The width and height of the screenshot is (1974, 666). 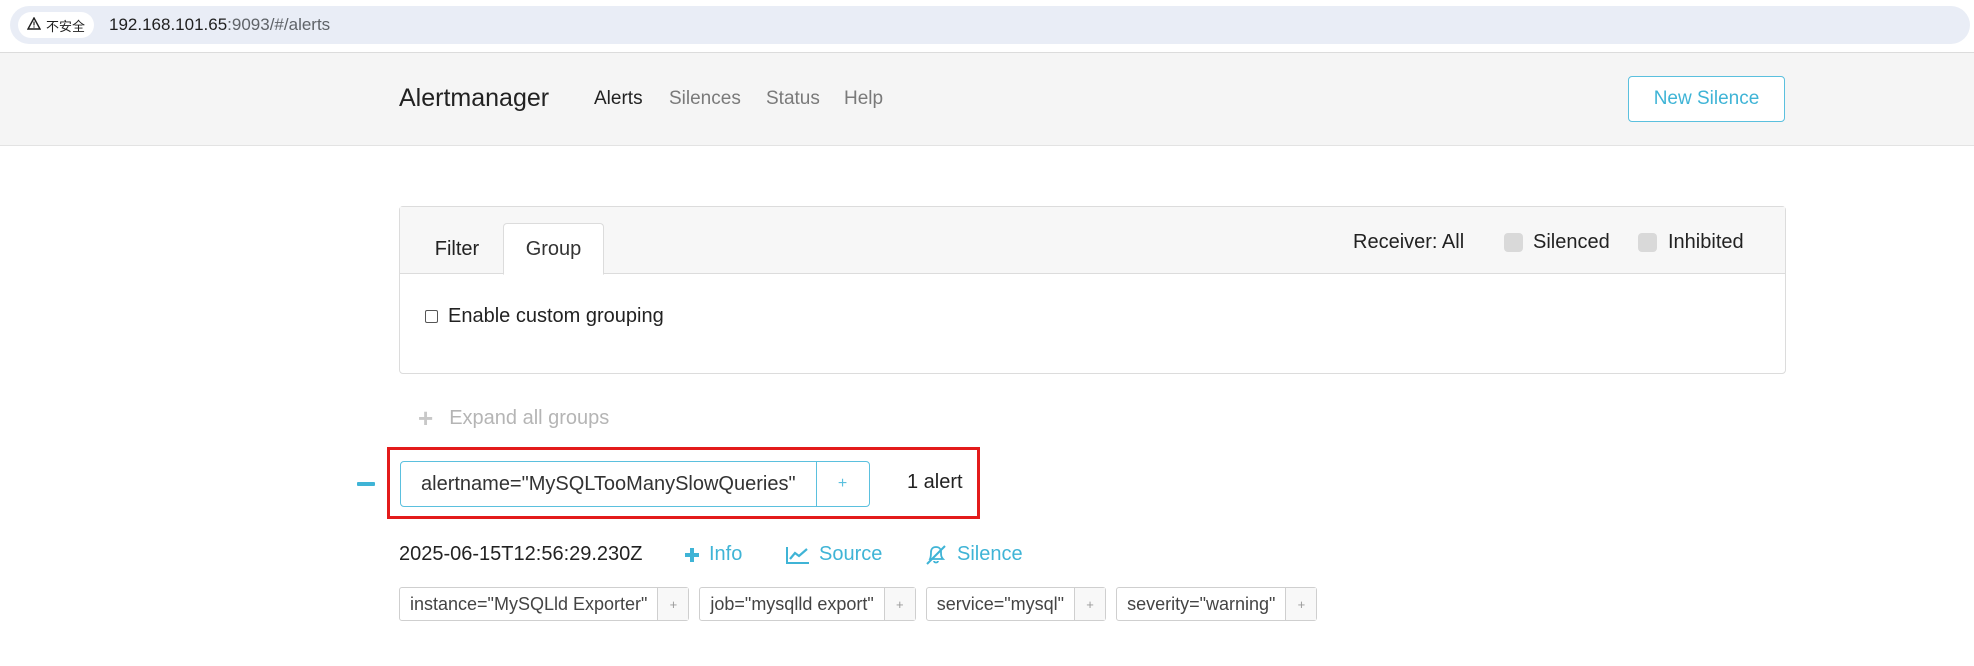 I want to click on label-chip: severity="warning" +, so click(x=1217, y=604).